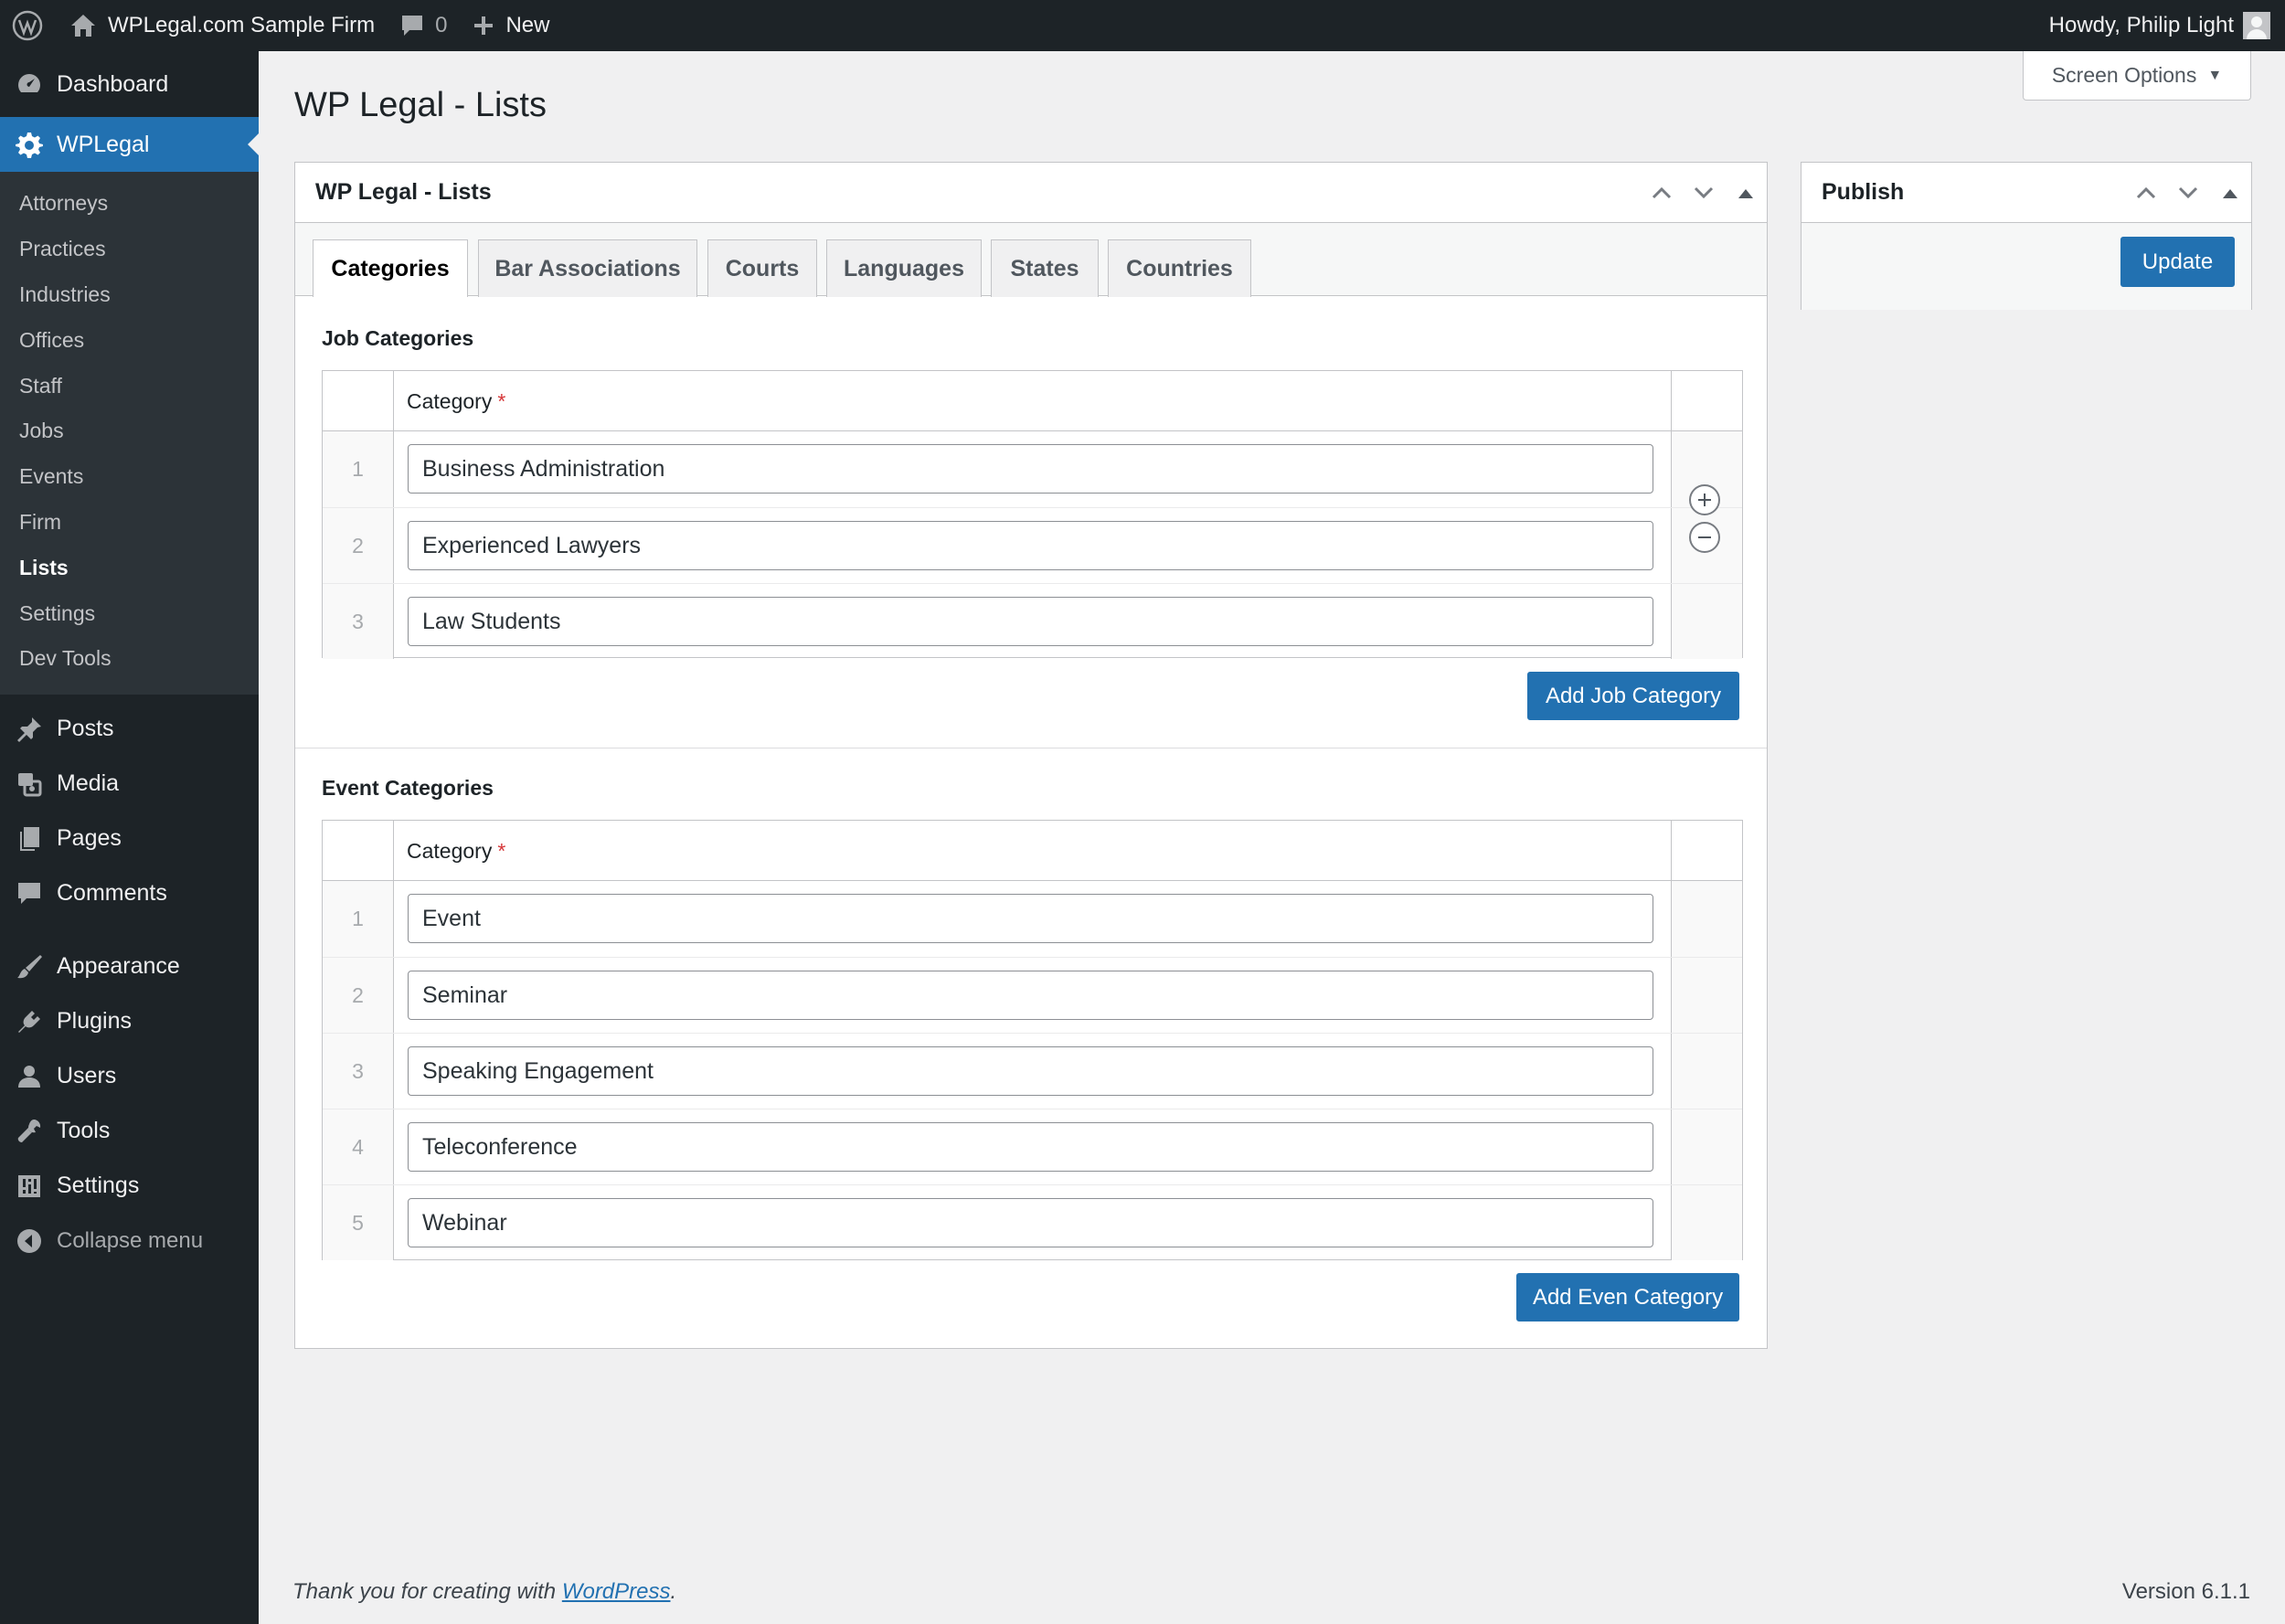 The width and height of the screenshot is (2285, 1624). Describe the element at coordinates (129, 1022) in the screenshot. I see `menu-plugins: Plugins` at that location.